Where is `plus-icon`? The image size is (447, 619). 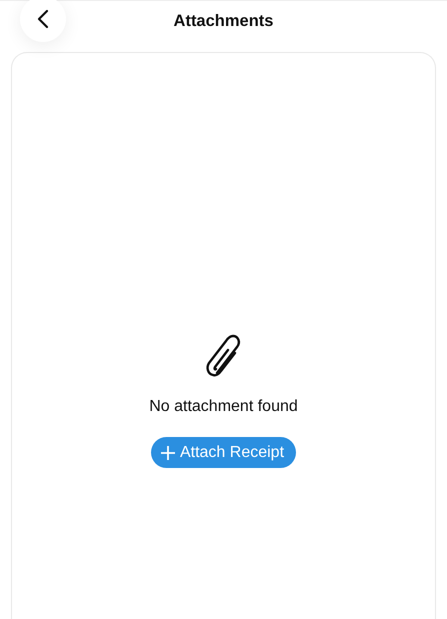 plus-icon is located at coordinates (167, 453).